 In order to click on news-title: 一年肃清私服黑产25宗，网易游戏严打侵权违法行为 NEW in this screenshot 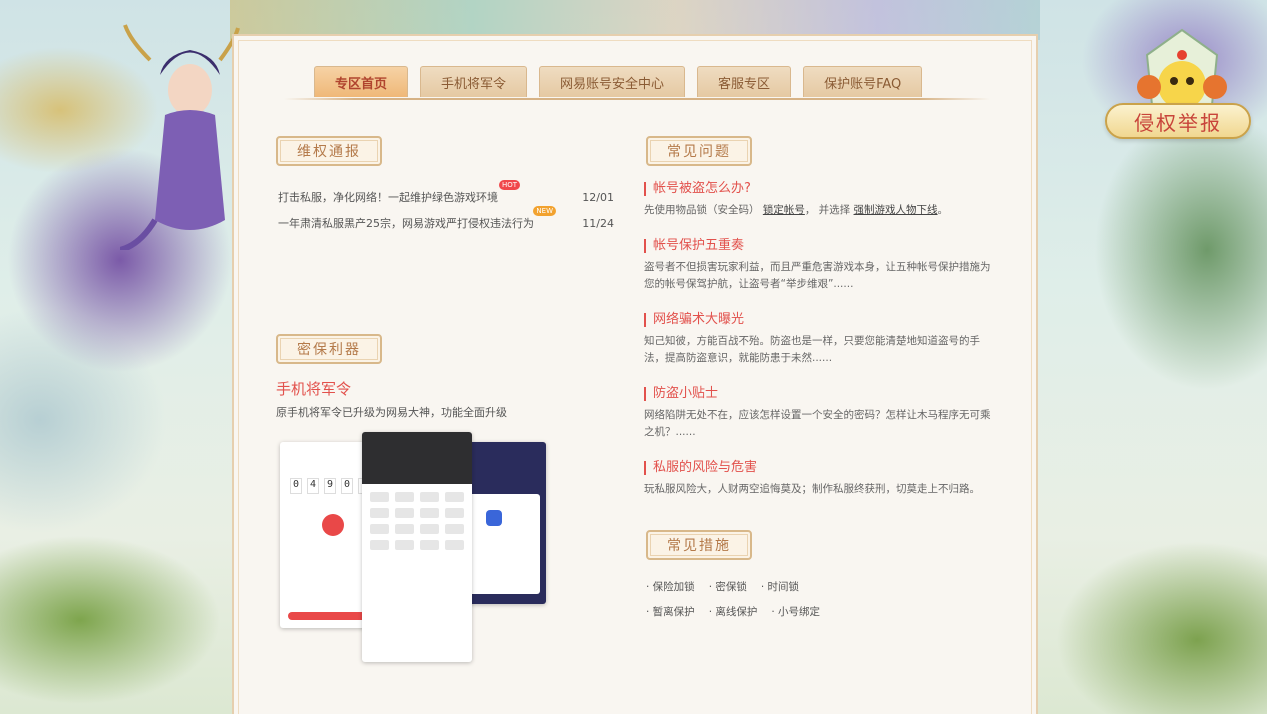, I will do `click(417, 218)`.